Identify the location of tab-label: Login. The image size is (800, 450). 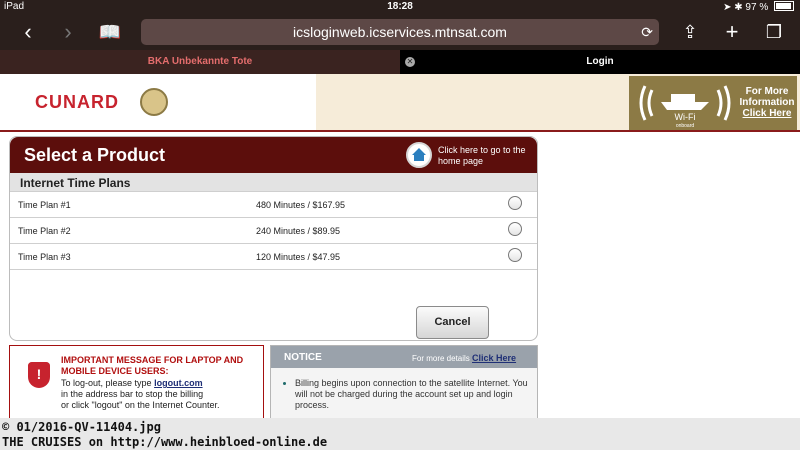
(600, 61).